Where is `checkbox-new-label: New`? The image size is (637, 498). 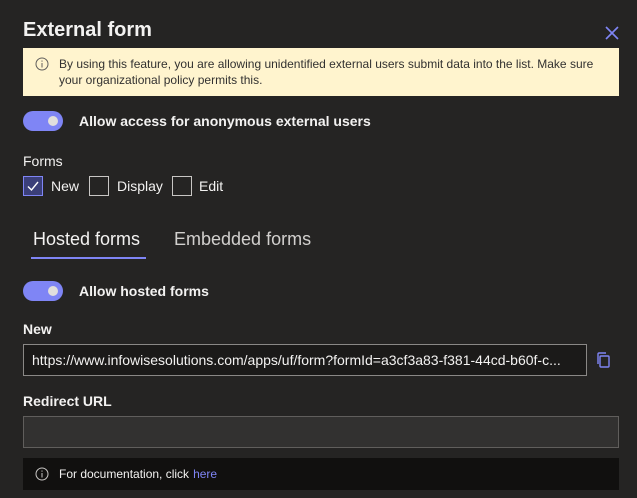
checkbox-new-label: New is located at coordinates (65, 186).